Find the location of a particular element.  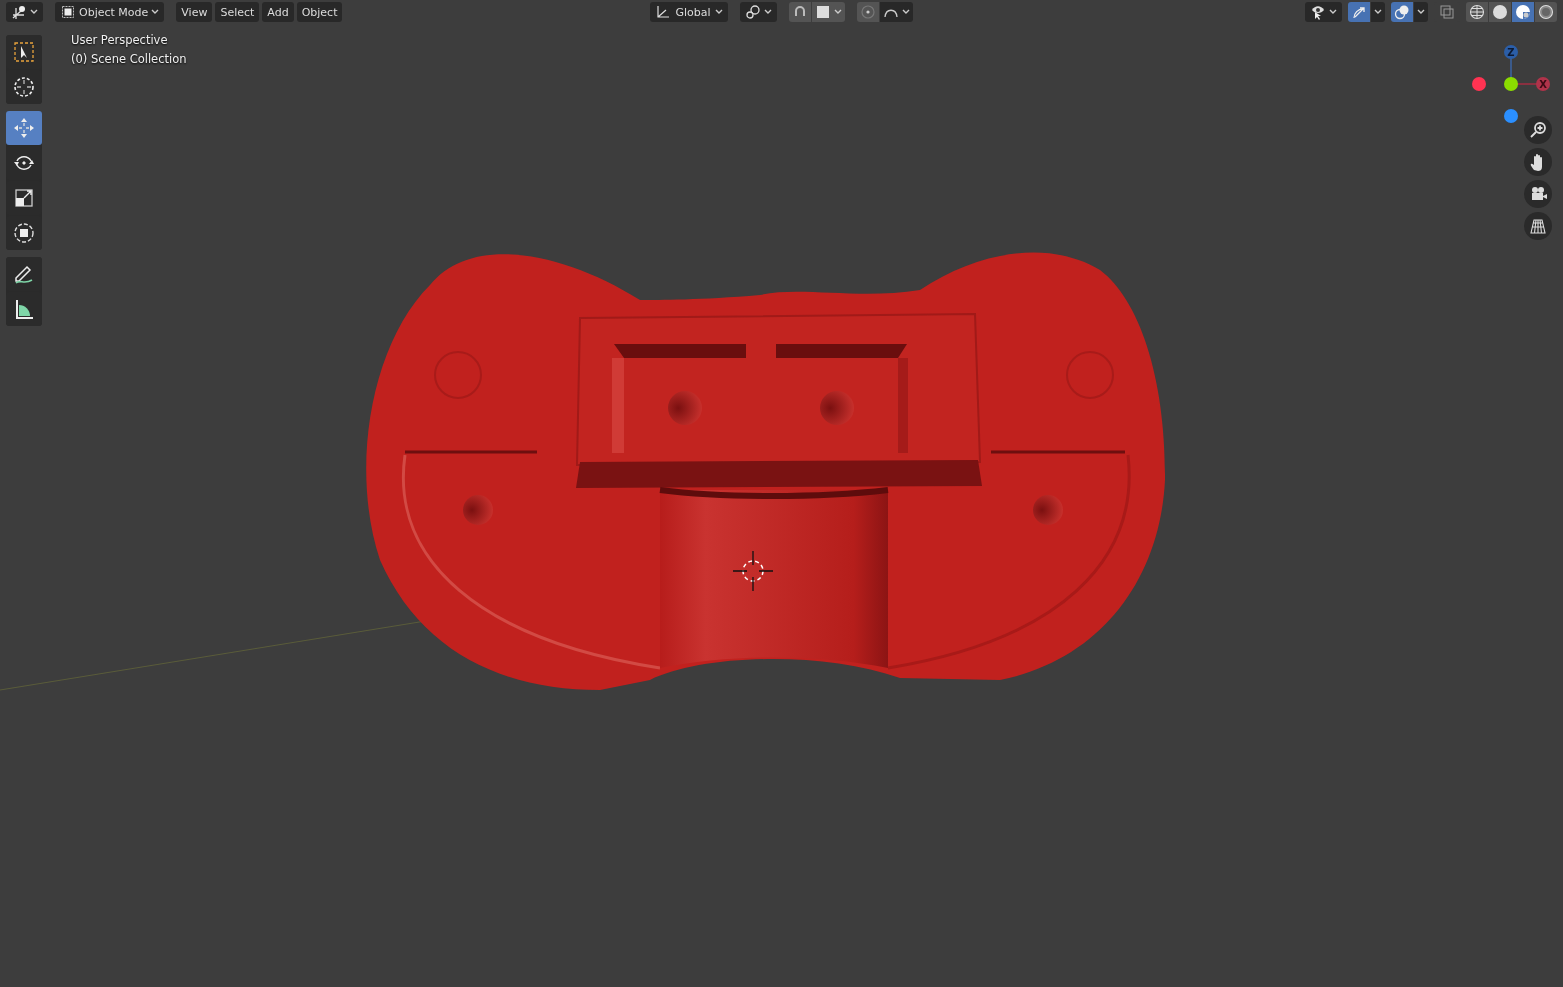

rendered-sphere-icon is located at coordinates (1546, 12).